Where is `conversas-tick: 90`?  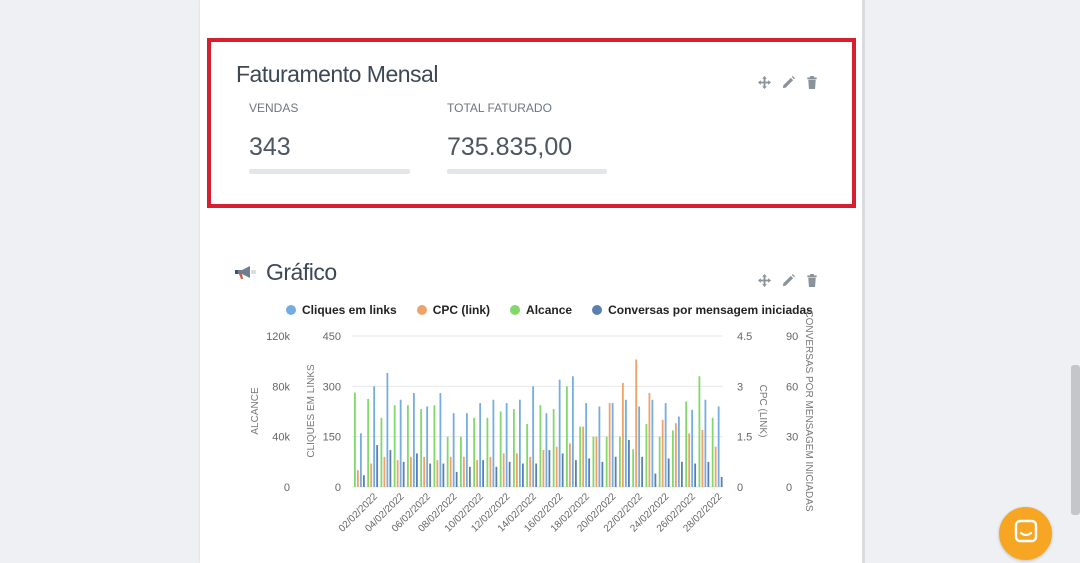
conversas-tick: 90 is located at coordinates (792, 337).